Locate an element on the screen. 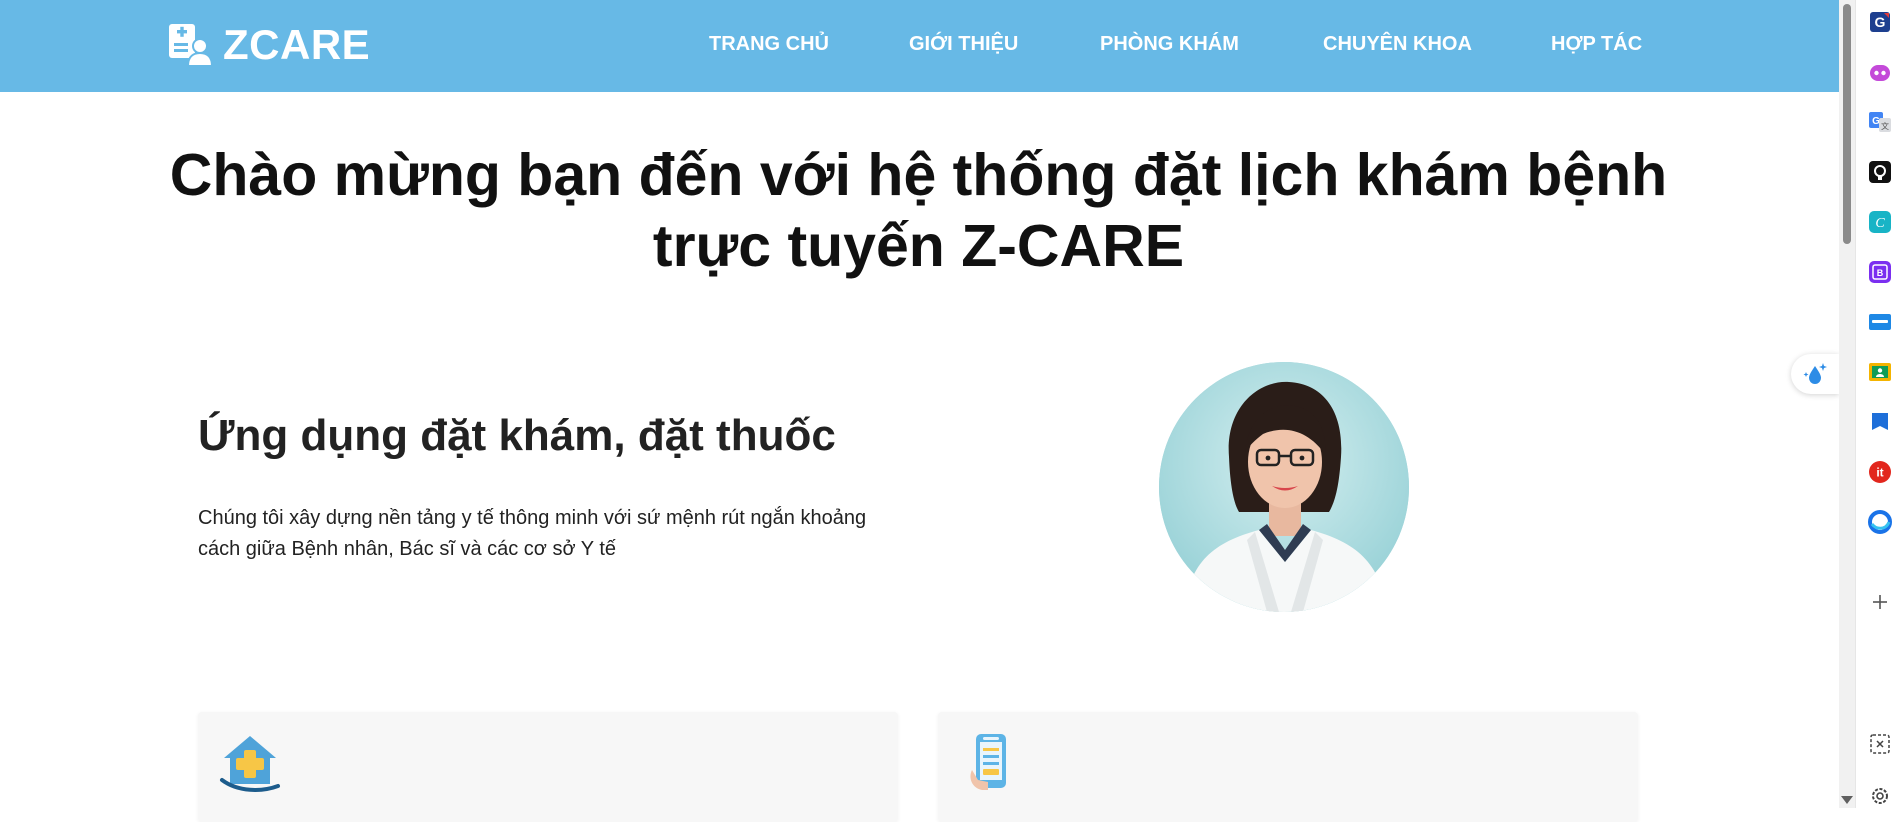 This screenshot has width=1902, height=822. browser-sidebar: G G文 C B it is located at coordinates (1878, 404).